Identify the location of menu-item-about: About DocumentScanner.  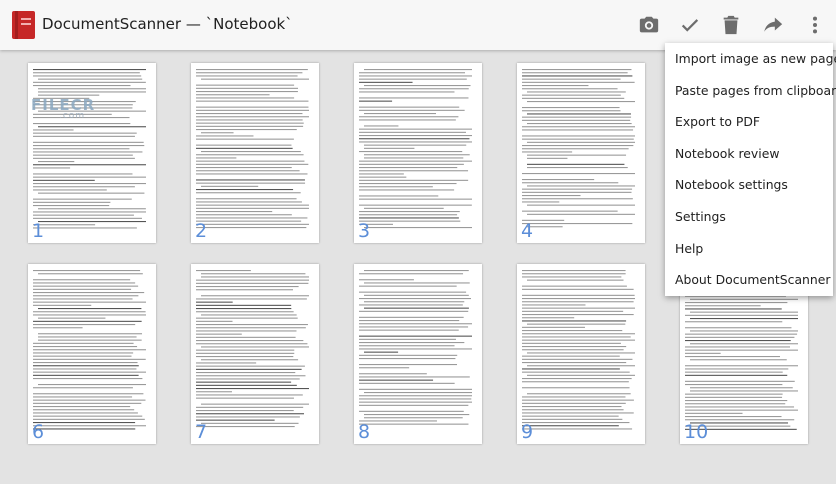
(749, 280).